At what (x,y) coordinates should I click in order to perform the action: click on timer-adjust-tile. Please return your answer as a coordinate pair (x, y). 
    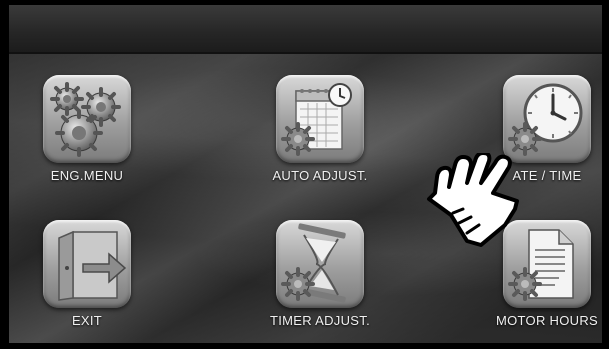
    Looking at the image, I should click on (320, 264).